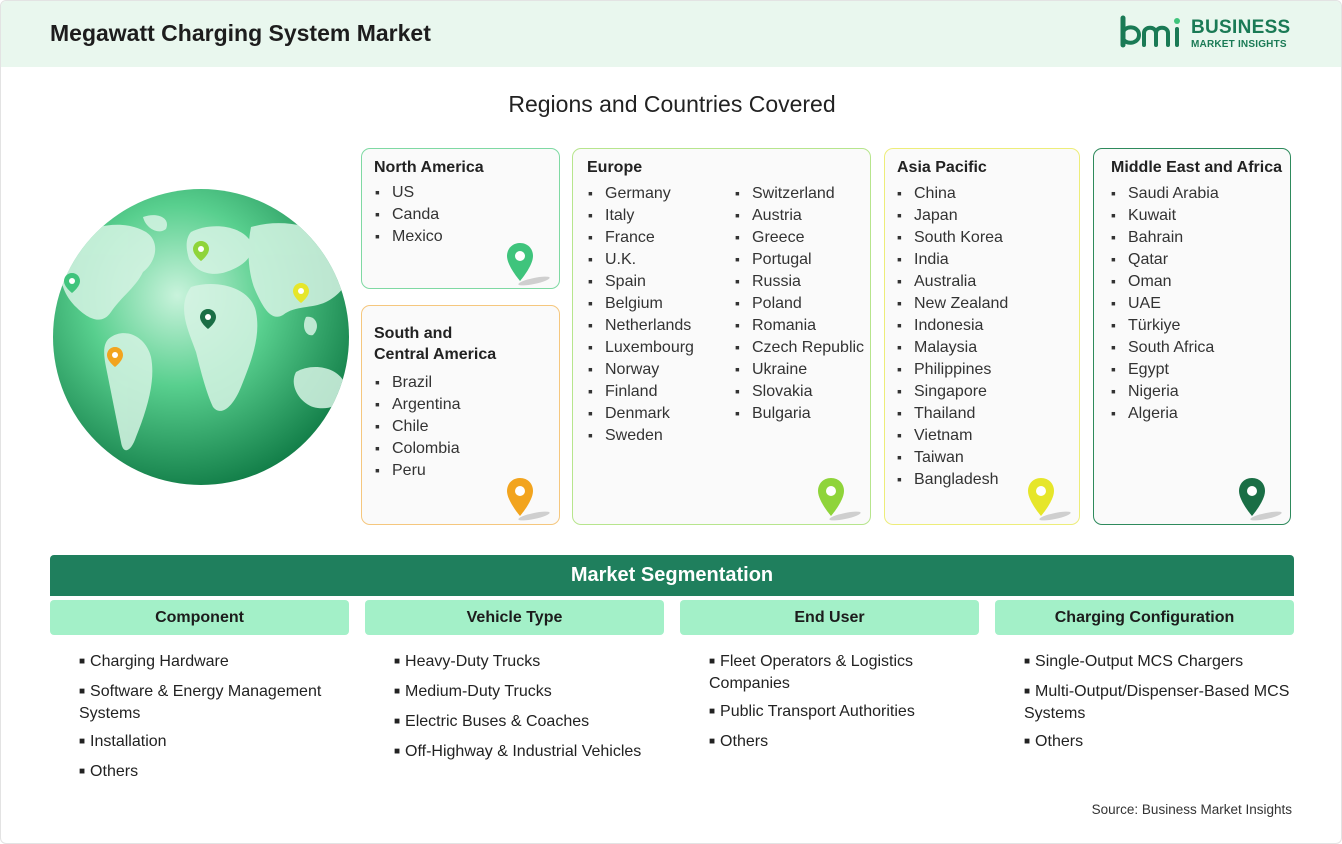 This screenshot has width=1342, height=844. What do you see at coordinates (536, 663) in the screenshot?
I see `segment-item: Heavy-Duty Trucks` at bounding box center [536, 663].